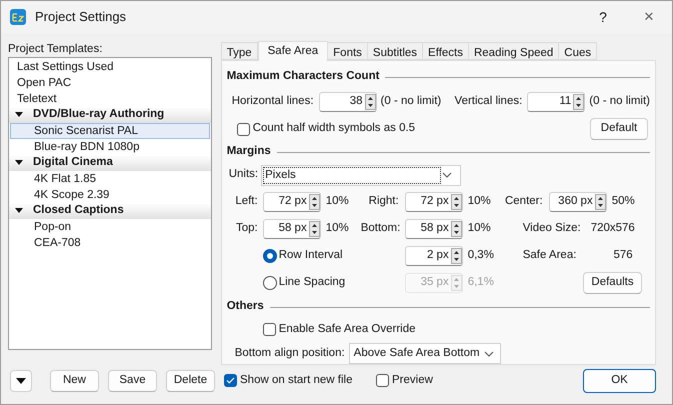 The width and height of the screenshot is (673, 405). Describe the element at coordinates (565, 102) in the screenshot. I see `field-value: 11` at that location.